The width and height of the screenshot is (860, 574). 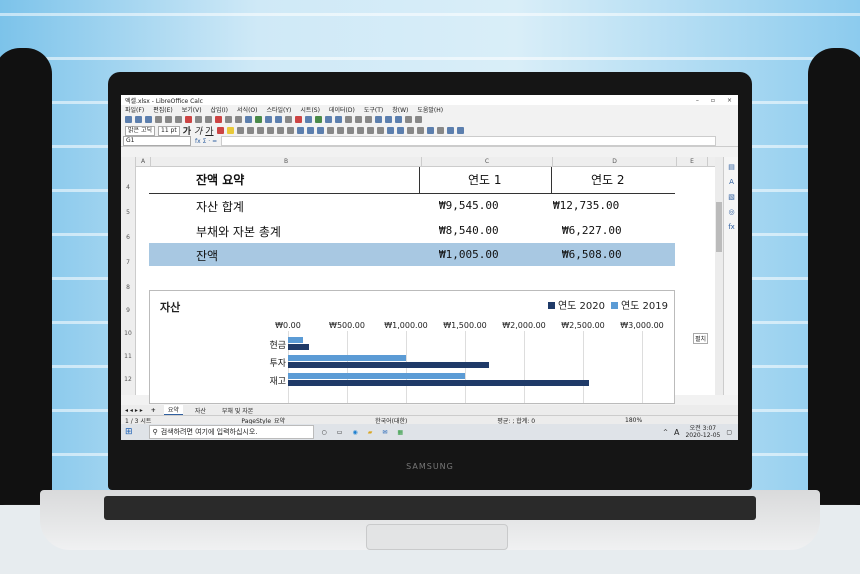 What do you see at coordinates (340, 130) in the screenshot?
I see `percent-format-icon` at bounding box center [340, 130].